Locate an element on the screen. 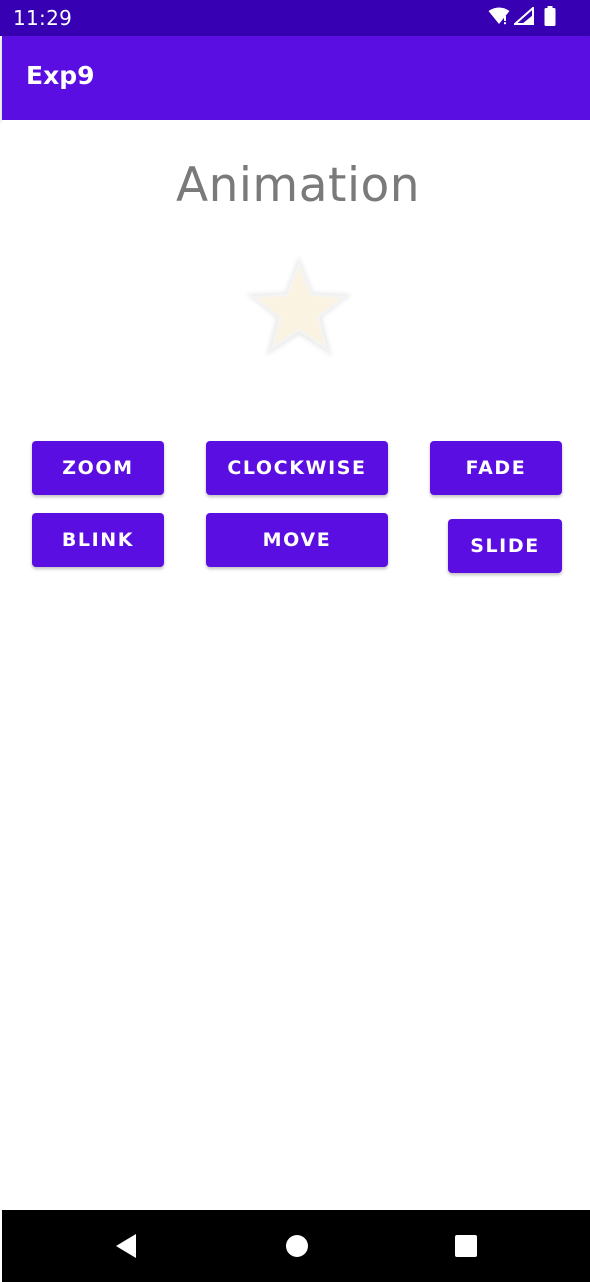 Image resolution: width=590 pixels, height=1282 pixels. app-title: Exp9 is located at coordinates (60, 75).